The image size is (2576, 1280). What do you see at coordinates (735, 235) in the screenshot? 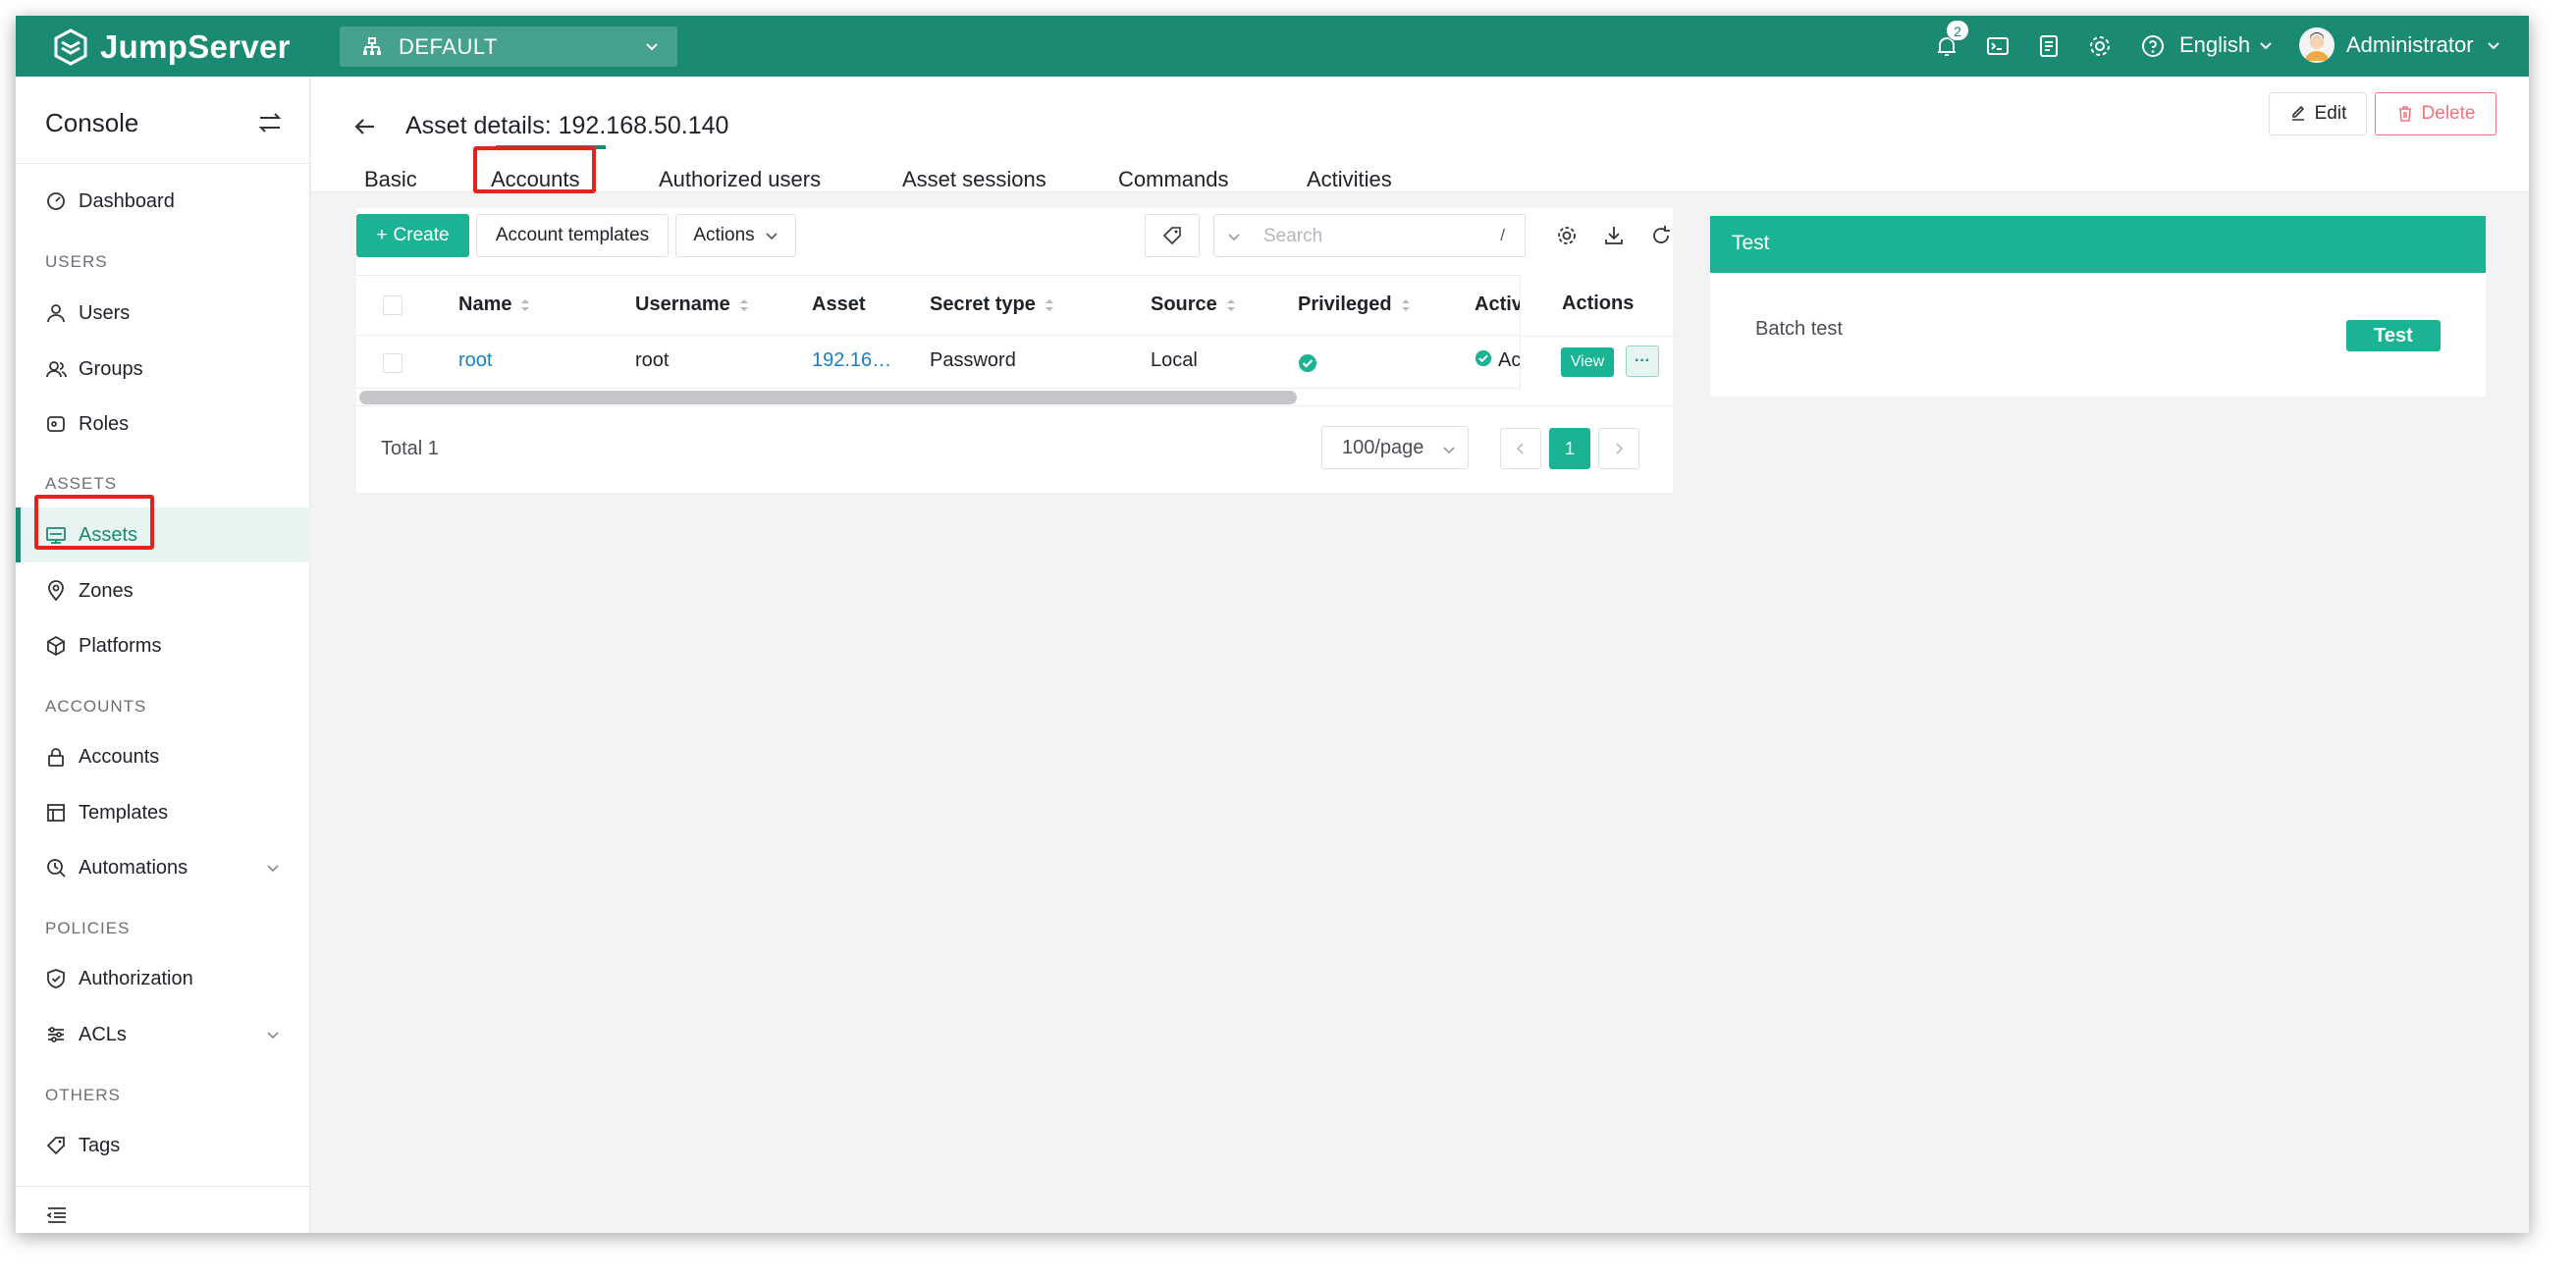
I see `actions-dropdown: Actions` at bounding box center [735, 235].